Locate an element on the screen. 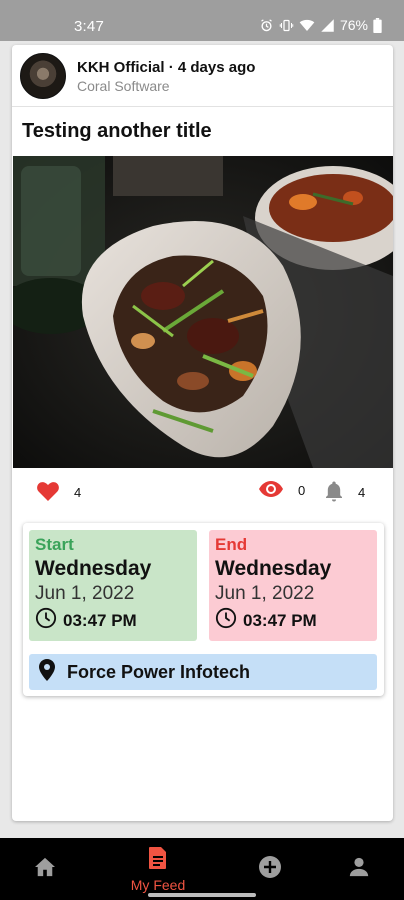  status-bar: 3:47 76% is located at coordinates (202, 20).